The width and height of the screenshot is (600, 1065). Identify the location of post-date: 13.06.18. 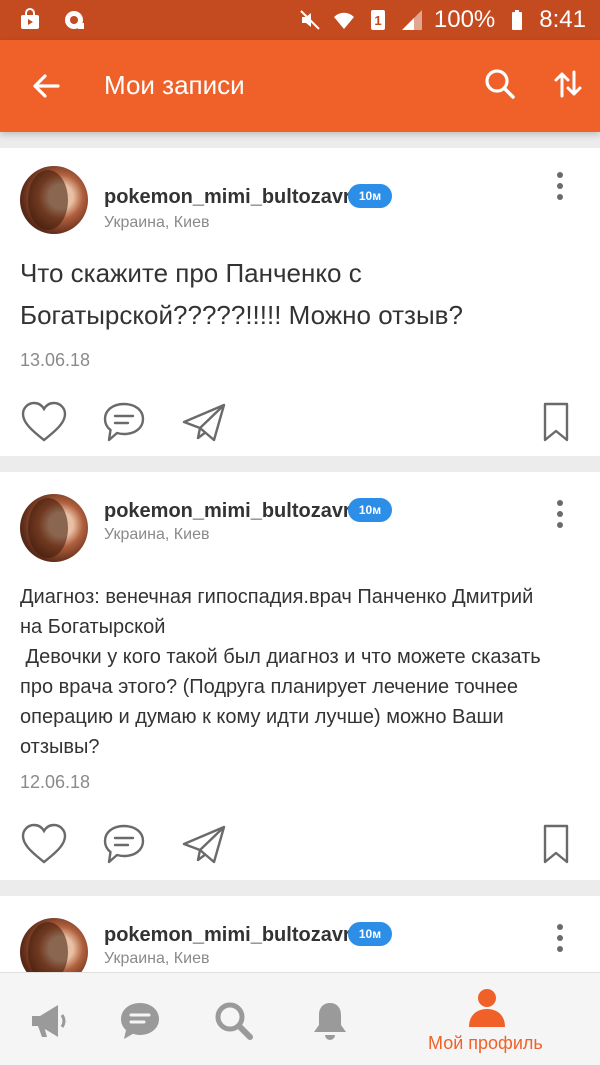
(55, 360).